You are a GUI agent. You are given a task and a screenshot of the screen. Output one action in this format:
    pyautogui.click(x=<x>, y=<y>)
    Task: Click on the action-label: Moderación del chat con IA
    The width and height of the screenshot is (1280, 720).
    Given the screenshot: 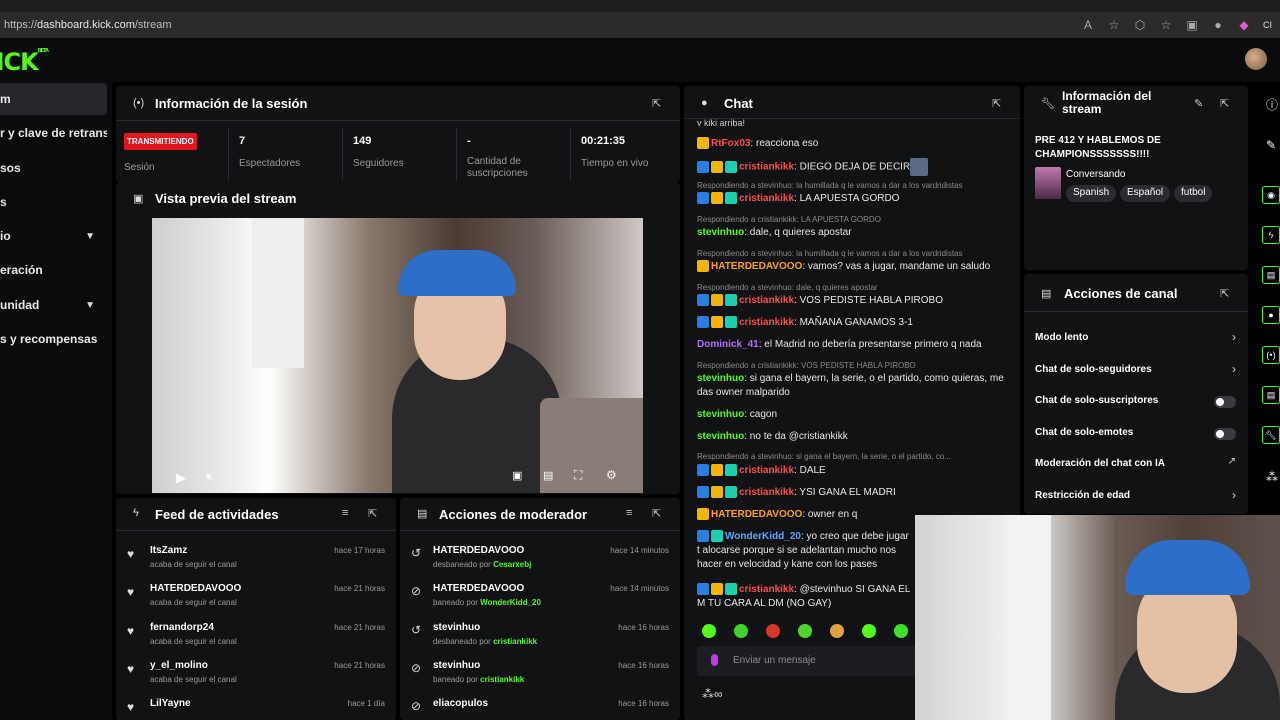 What is the action you would take?
    pyautogui.click(x=1100, y=463)
    